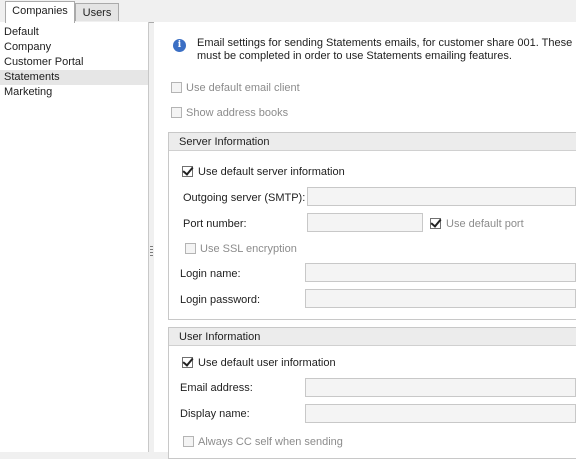 Image resolution: width=576 pixels, height=459 pixels. I want to click on use-default-email-client-label: Use default email client, so click(243, 88).